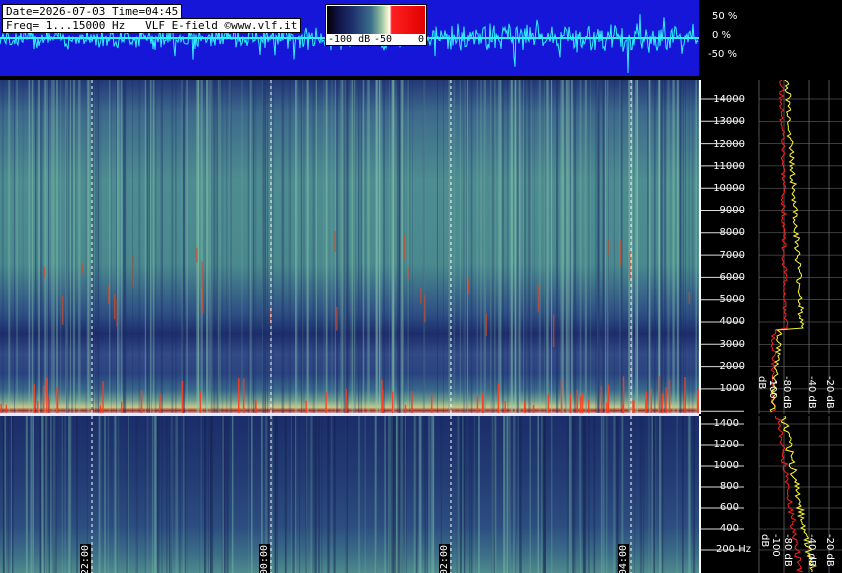 The width and height of the screenshot is (842, 573). What do you see at coordinates (376, 20) in the screenshot?
I see `color-scale-gradient` at bounding box center [376, 20].